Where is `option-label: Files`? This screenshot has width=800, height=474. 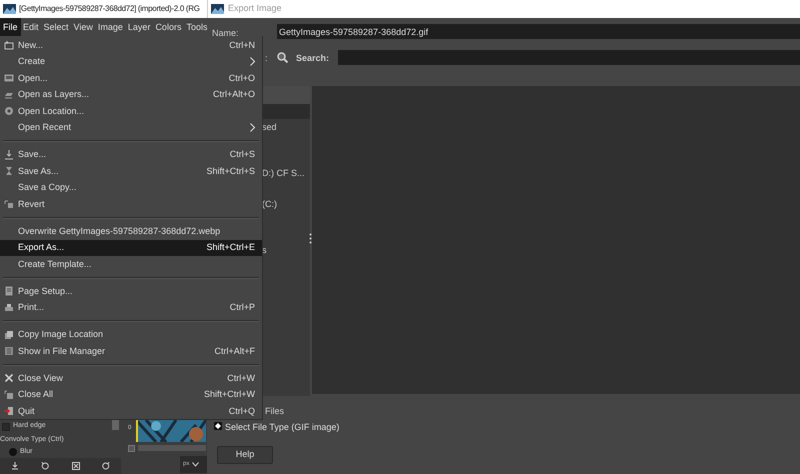
option-label: Files is located at coordinates (274, 411).